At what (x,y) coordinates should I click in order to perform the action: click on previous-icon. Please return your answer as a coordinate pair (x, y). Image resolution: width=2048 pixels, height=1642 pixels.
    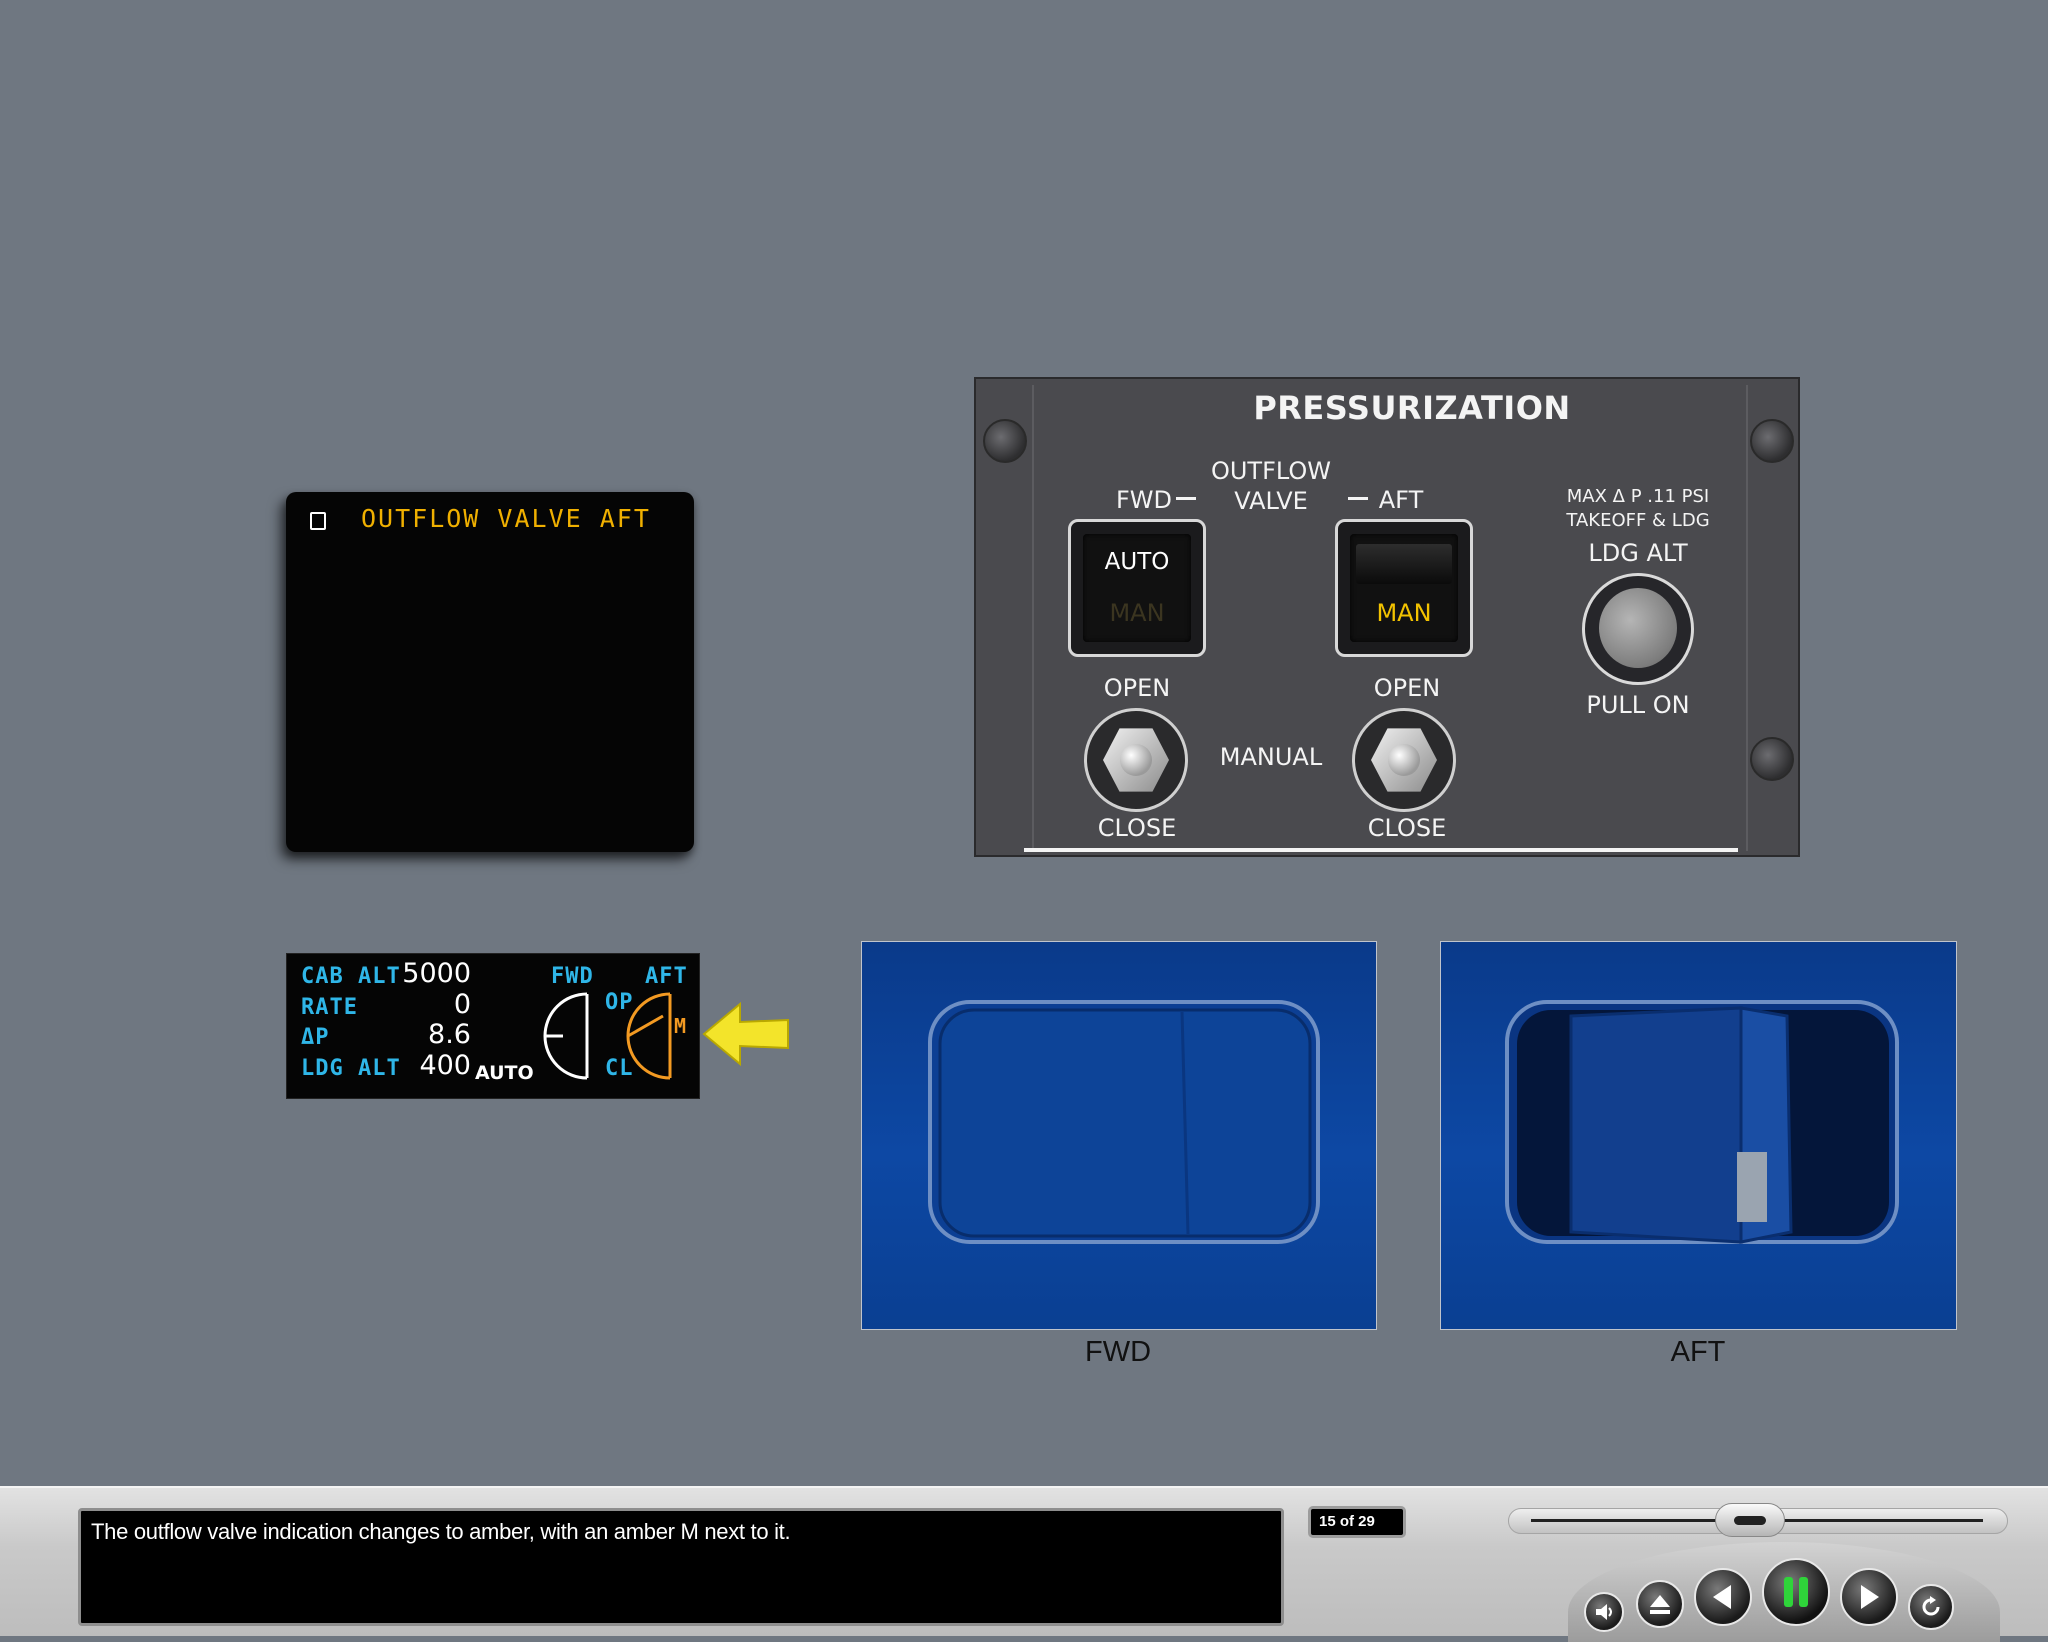
    Looking at the image, I should click on (1722, 1597).